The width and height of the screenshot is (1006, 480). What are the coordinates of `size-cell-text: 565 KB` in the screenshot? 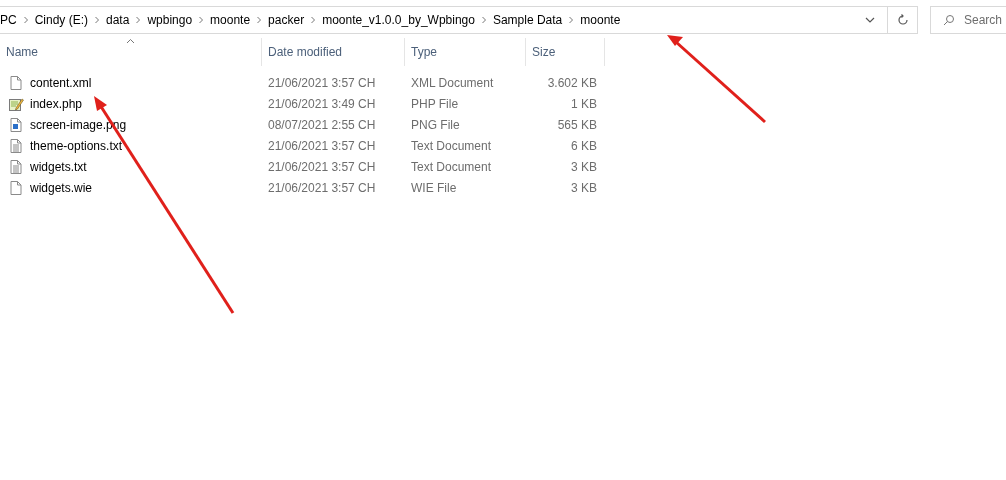 It's located at (577, 125).